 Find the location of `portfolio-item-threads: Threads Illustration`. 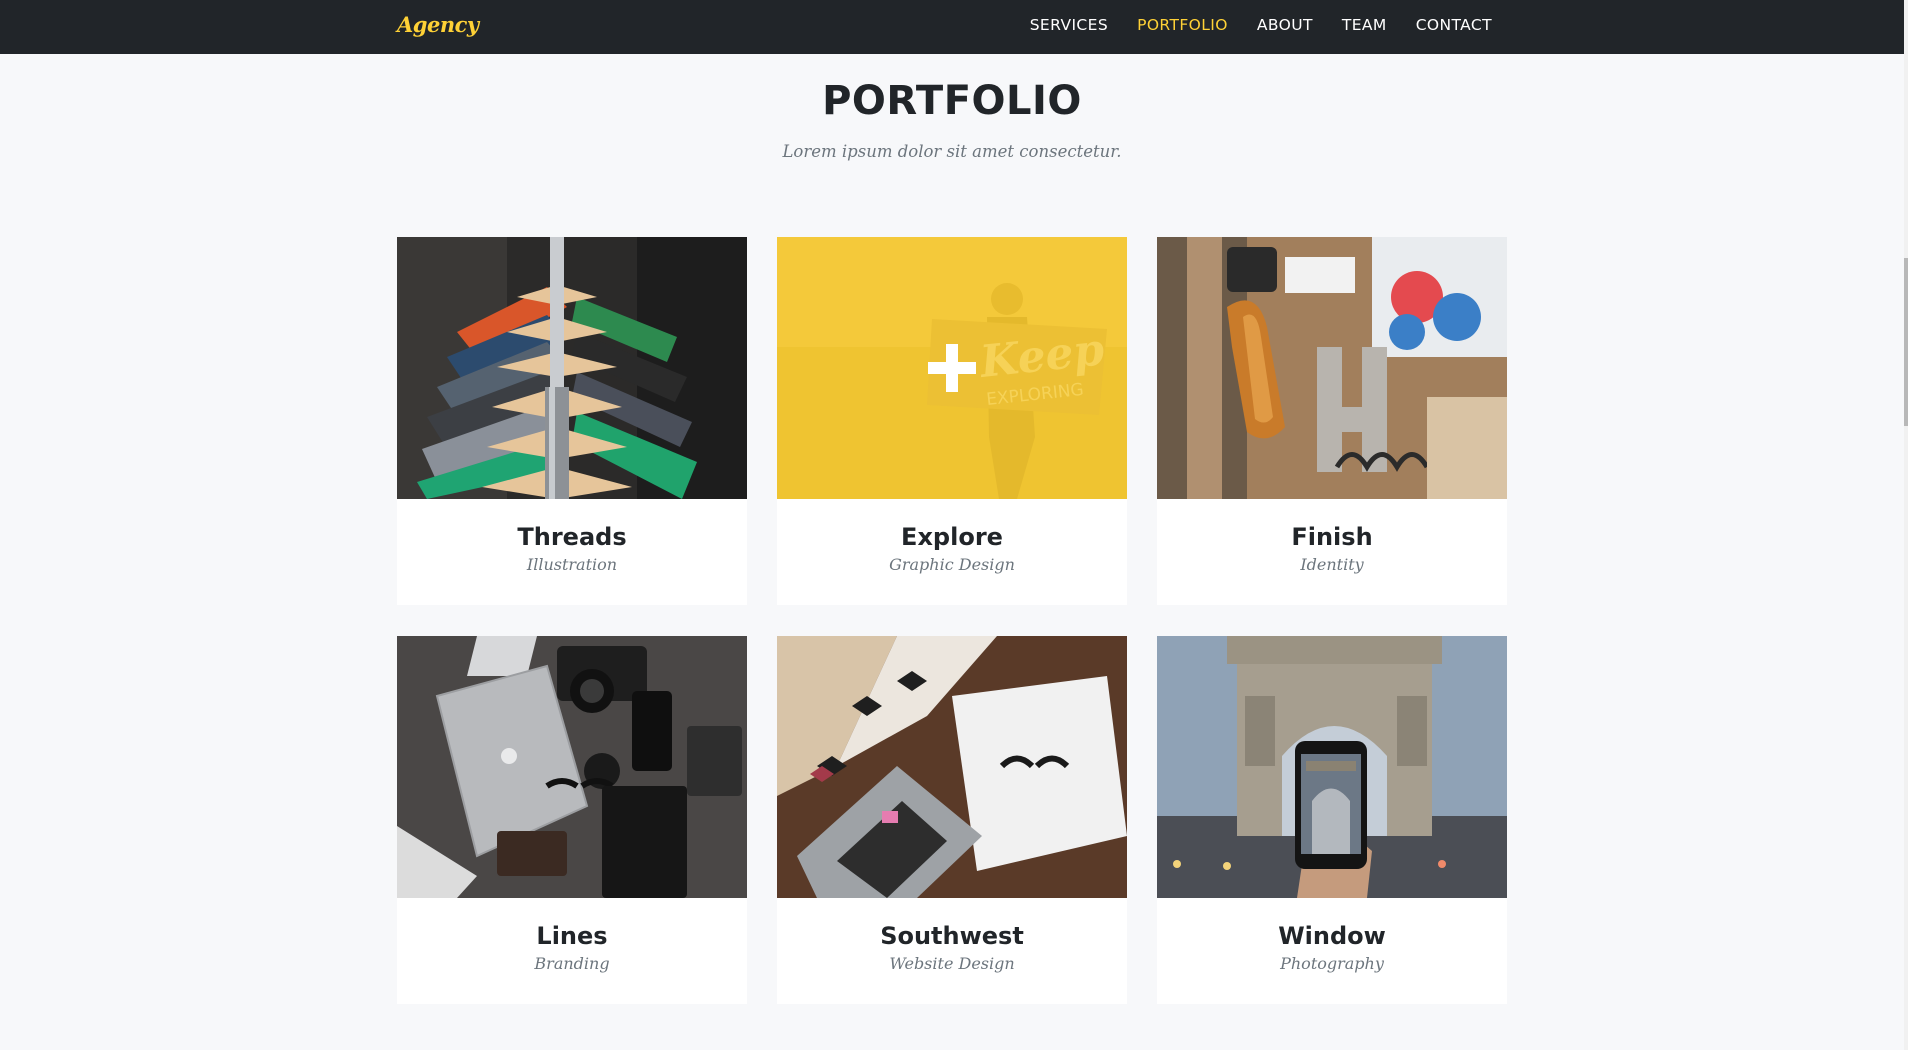

portfolio-item-threads: Threads Illustration is located at coordinates (572, 421).